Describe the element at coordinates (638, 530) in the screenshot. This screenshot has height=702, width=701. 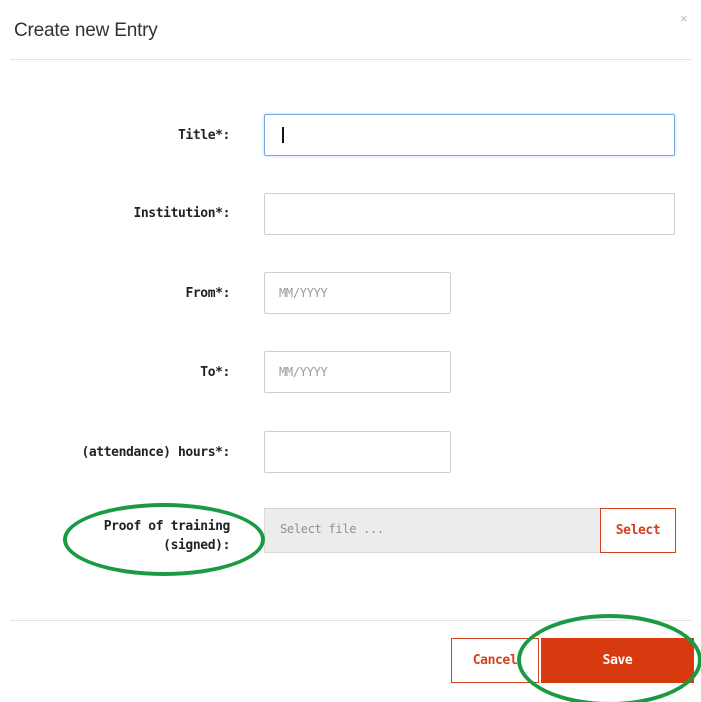
I see `select-file-button: Select` at that location.